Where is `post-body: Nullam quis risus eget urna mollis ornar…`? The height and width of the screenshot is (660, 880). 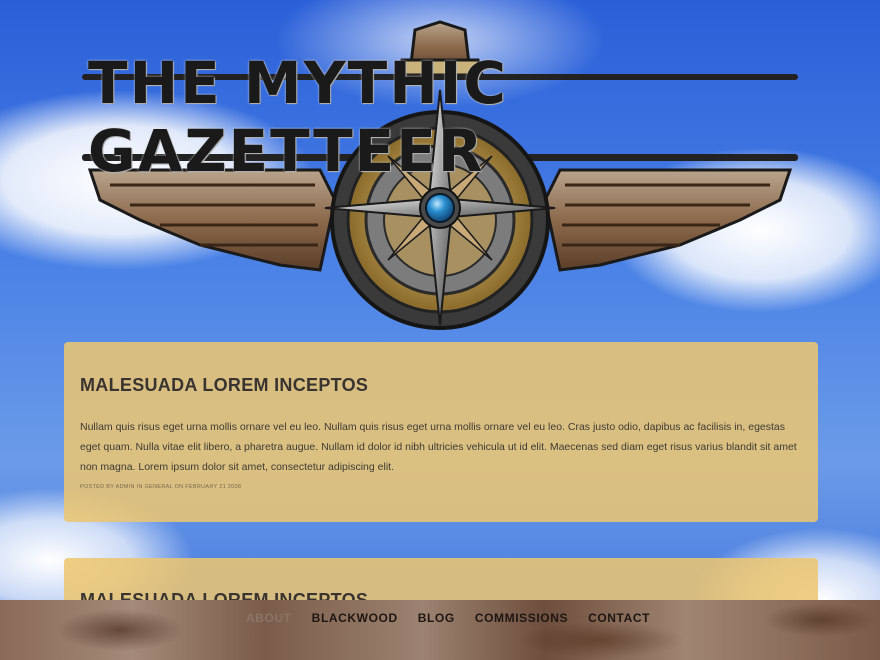 post-body: Nullam quis risus eget urna mollis ornar… is located at coordinates (438, 447).